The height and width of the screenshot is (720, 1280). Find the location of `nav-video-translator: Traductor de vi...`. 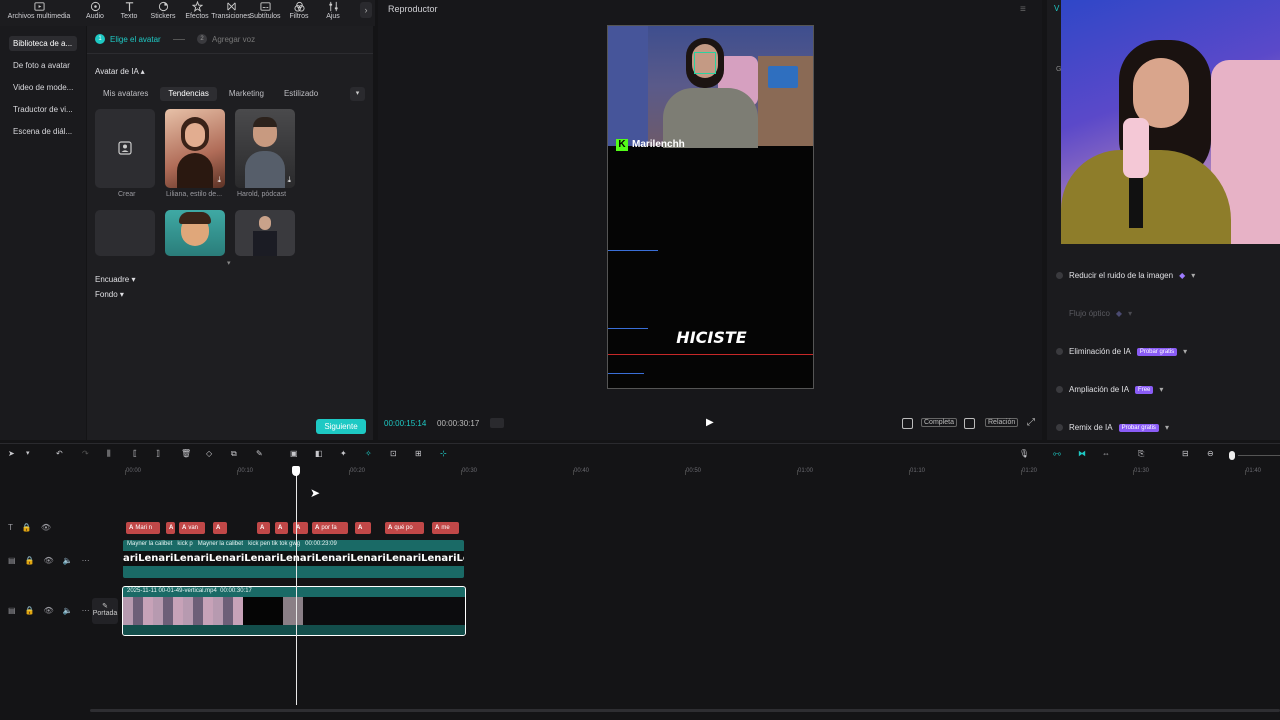

nav-video-translator: Traductor de vi... is located at coordinates (43, 109).